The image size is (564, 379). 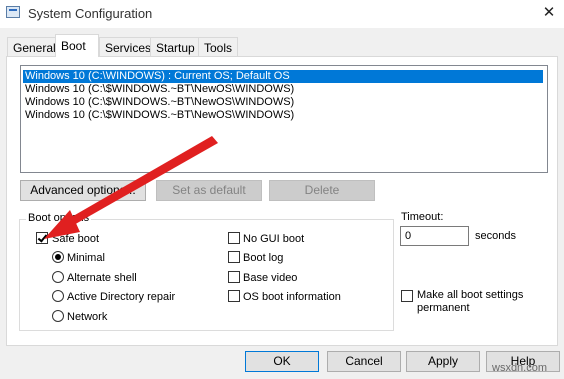 I want to click on minimal-label: Minimal, so click(x=86, y=258).